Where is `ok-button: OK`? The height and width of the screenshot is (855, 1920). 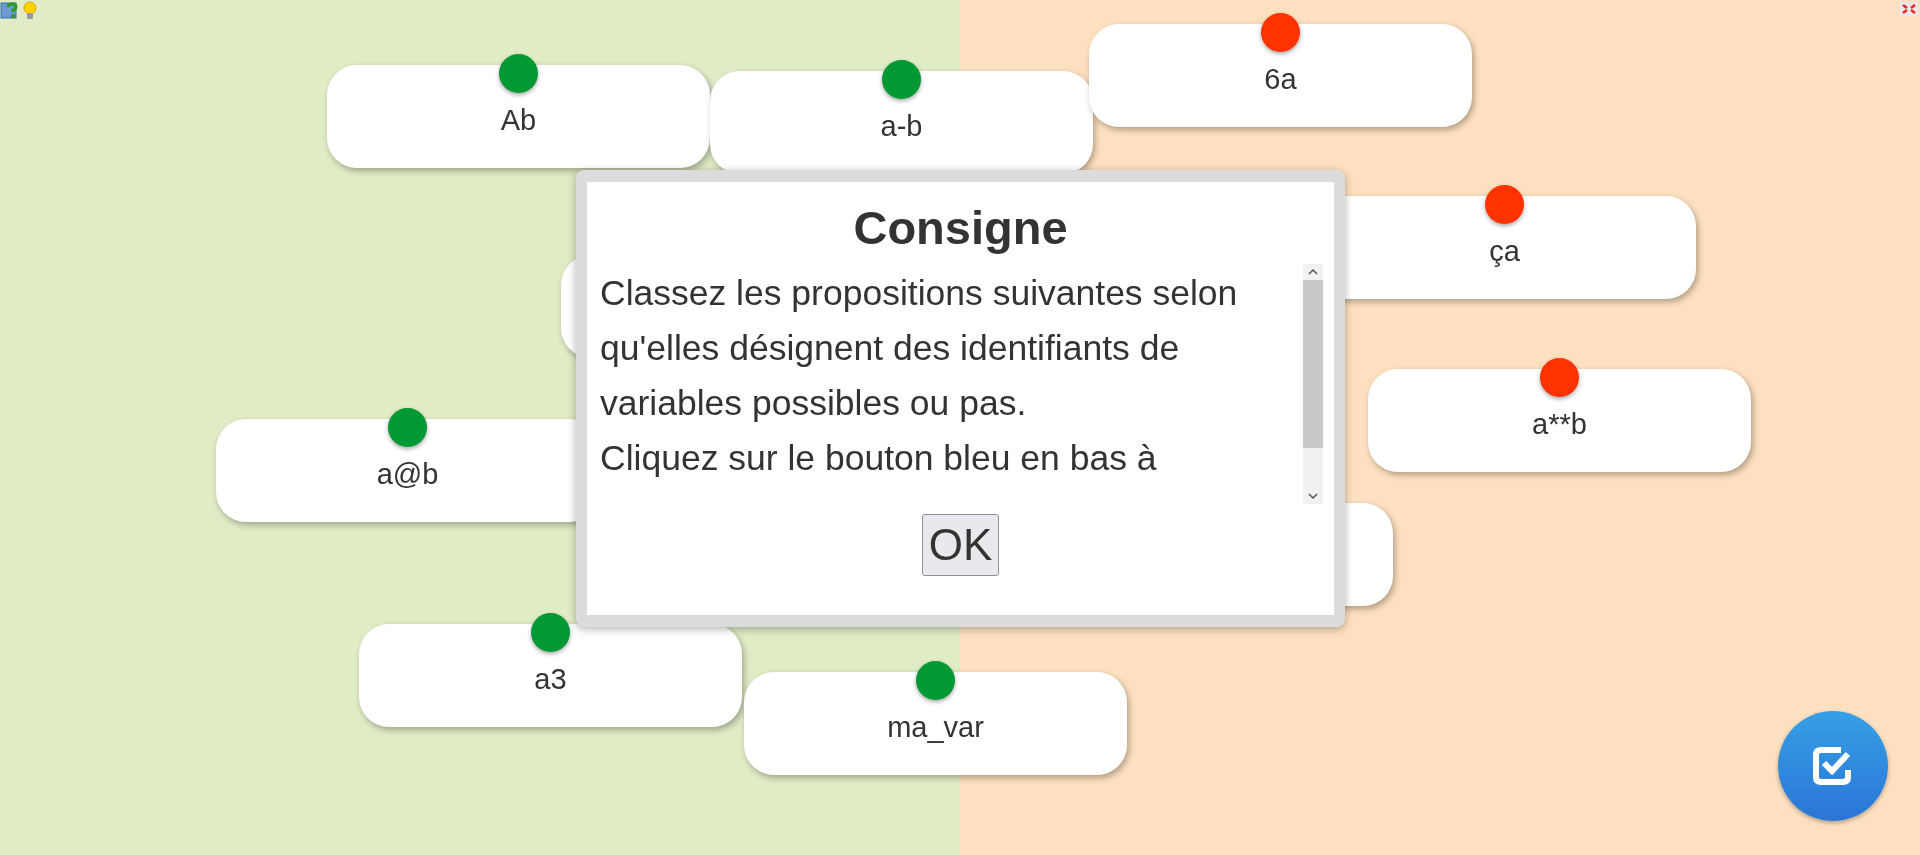 ok-button: OK is located at coordinates (960, 545).